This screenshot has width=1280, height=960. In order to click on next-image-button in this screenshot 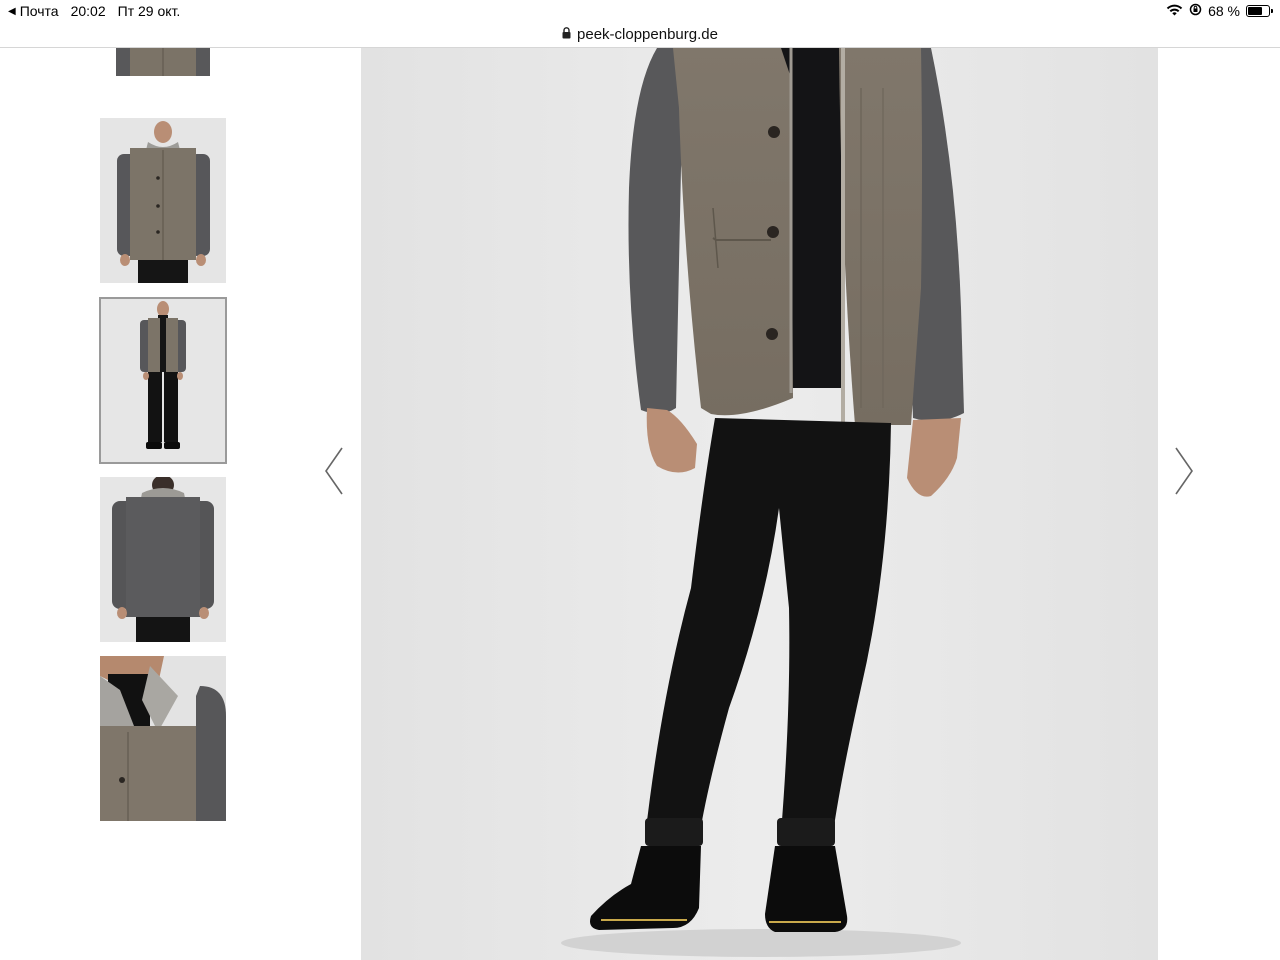, I will do `click(1184, 471)`.